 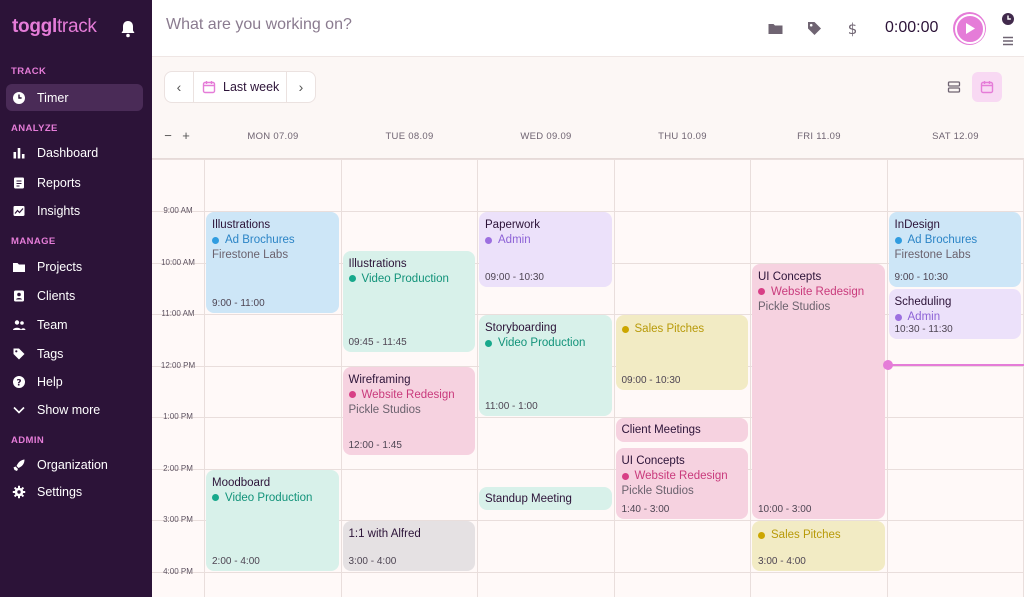 What do you see at coordinates (28, 440) in the screenshot?
I see `nav-section-admin: ADMIN` at bounding box center [28, 440].